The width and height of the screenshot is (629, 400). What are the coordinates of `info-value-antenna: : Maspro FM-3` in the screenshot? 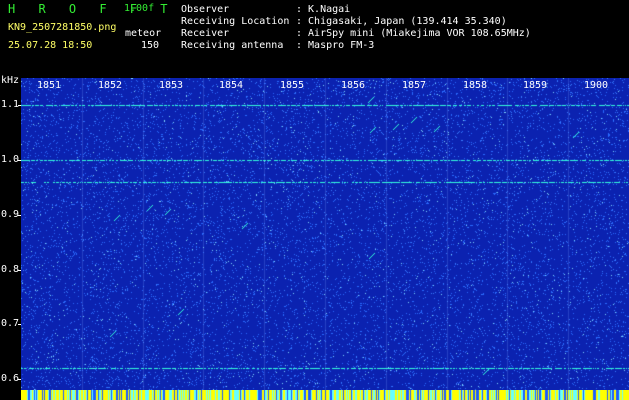 It's located at (335, 45).